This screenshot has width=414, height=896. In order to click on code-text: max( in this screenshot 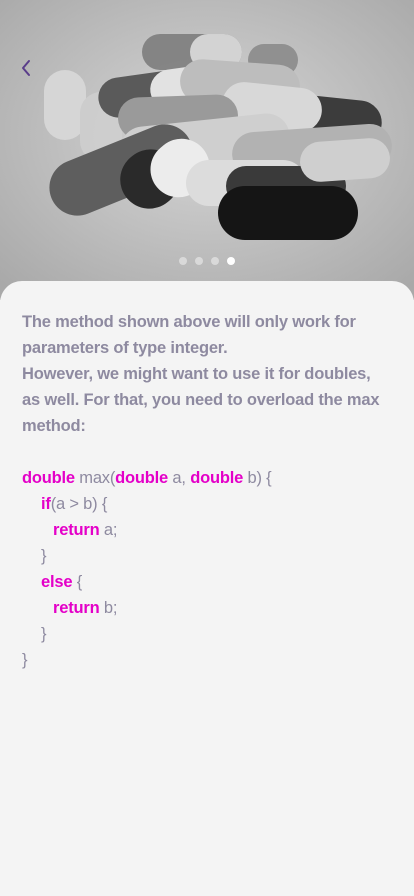, I will do `click(95, 478)`.